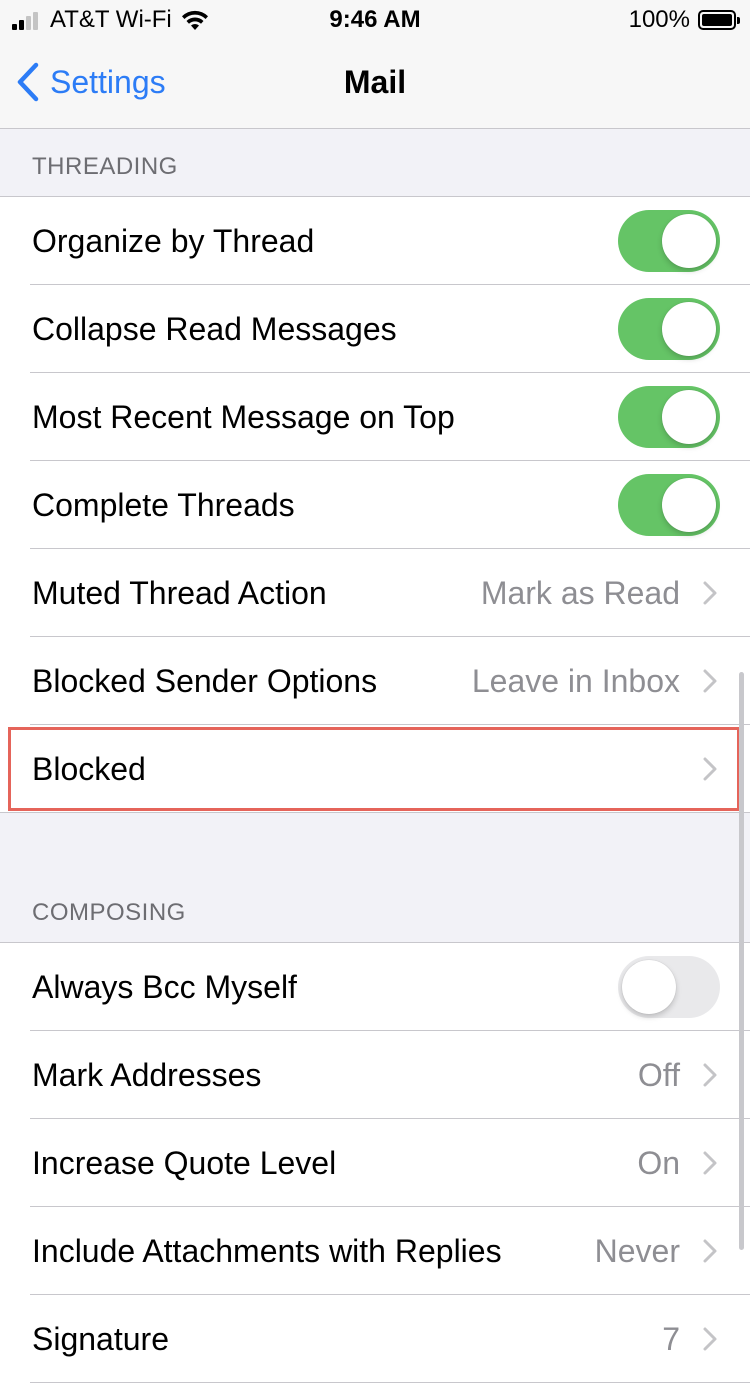 The height and width of the screenshot is (1383, 750). I want to click on row-collapse-read-messages: Collapse Read Messages, so click(375, 329).